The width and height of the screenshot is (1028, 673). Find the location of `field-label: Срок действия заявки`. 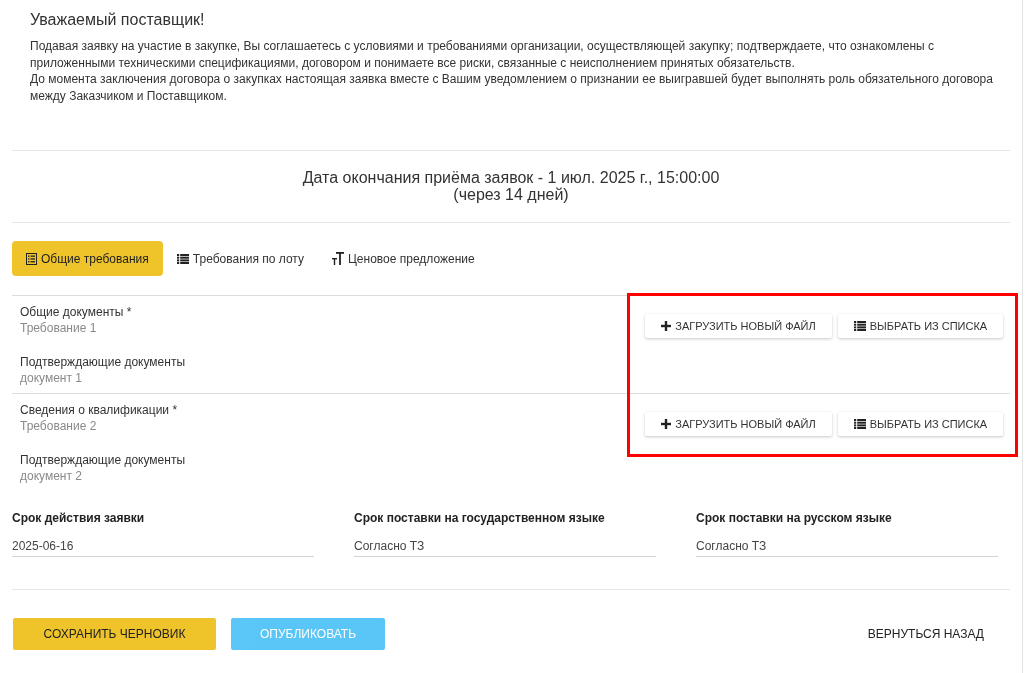

field-label: Срок действия заявки is located at coordinates (78, 518).